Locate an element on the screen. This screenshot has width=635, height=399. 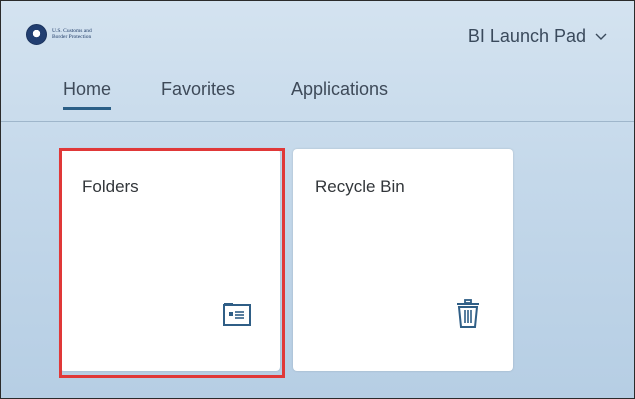
tab-favorites-label: Favorites is located at coordinates (198, 89).